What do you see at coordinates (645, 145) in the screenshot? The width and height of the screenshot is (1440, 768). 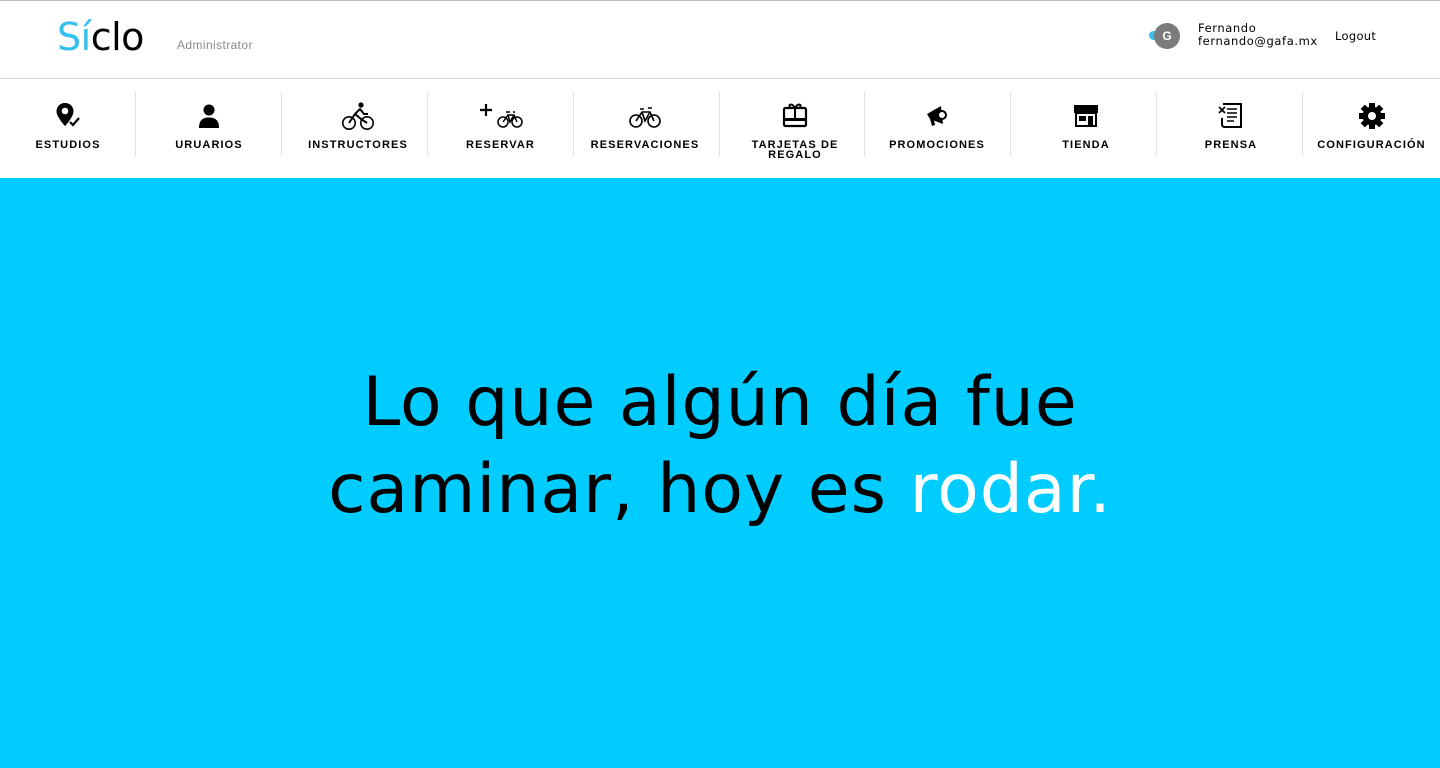 I see `nav-label-reservaciones: RESERVACIONES` at bounding box center [645, 145].